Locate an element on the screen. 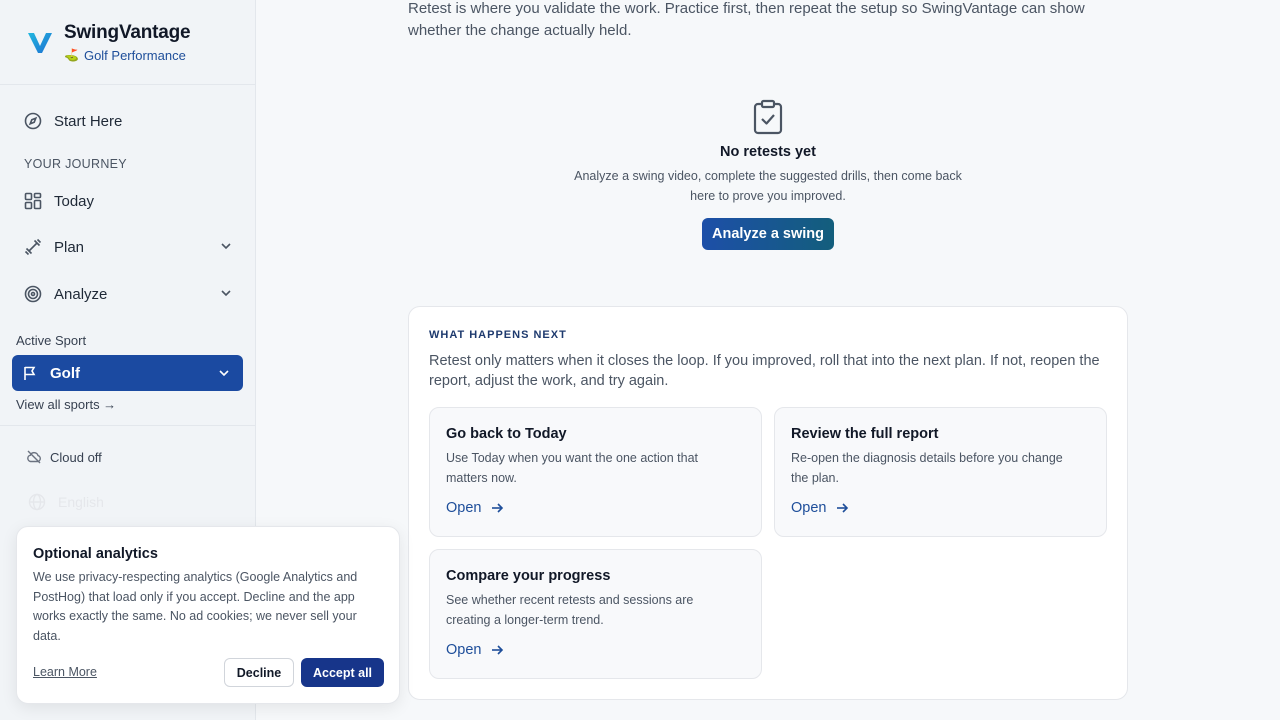 This screenshot has width=1280, height=720. nav-plan: Plan is located at coordinates (127, 247).